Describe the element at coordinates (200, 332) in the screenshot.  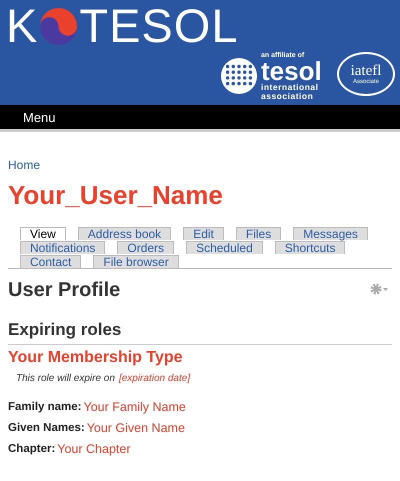
I see `section-heading: Expiring roles` at that location.